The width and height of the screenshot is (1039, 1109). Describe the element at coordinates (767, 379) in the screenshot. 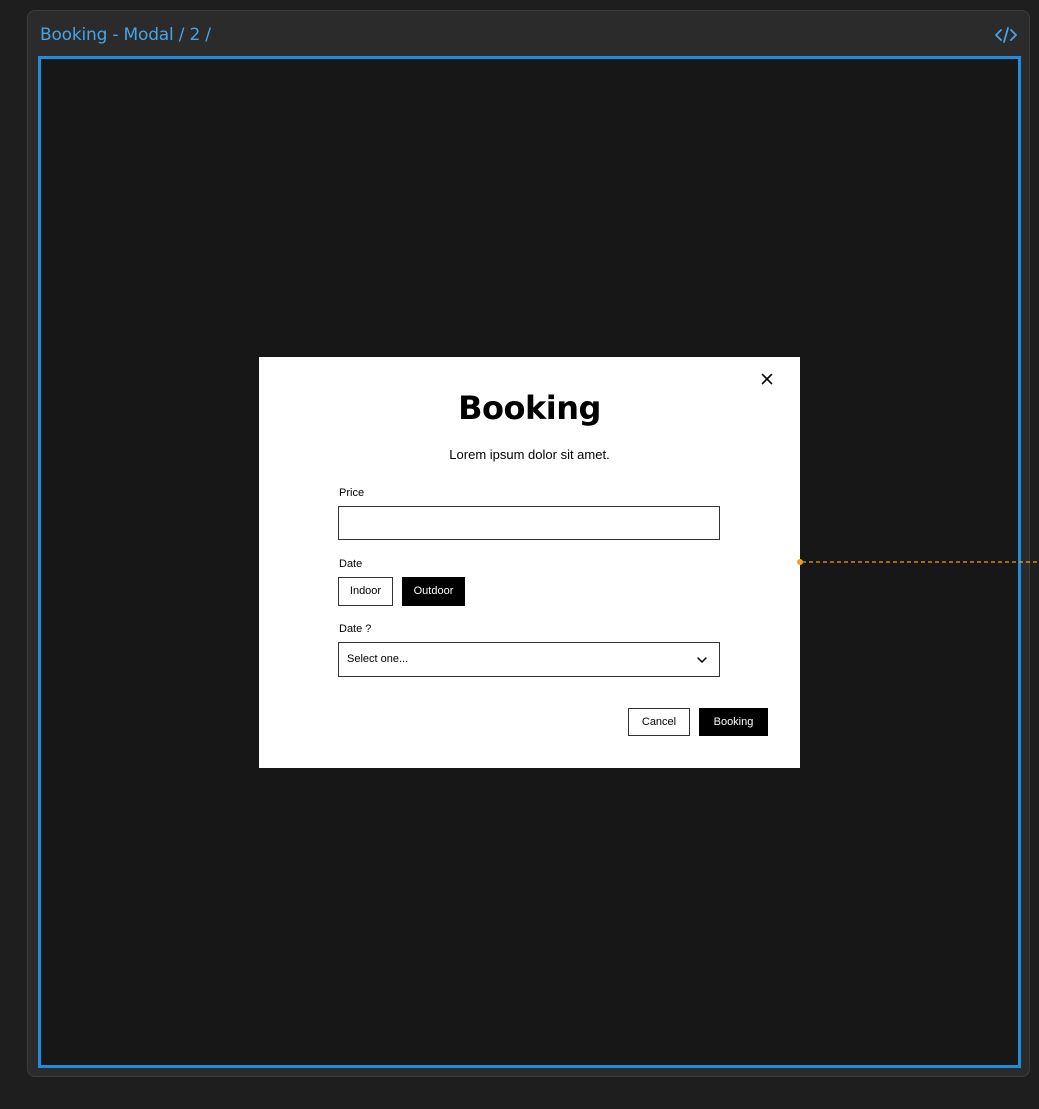

I see `close-icon` at that location.